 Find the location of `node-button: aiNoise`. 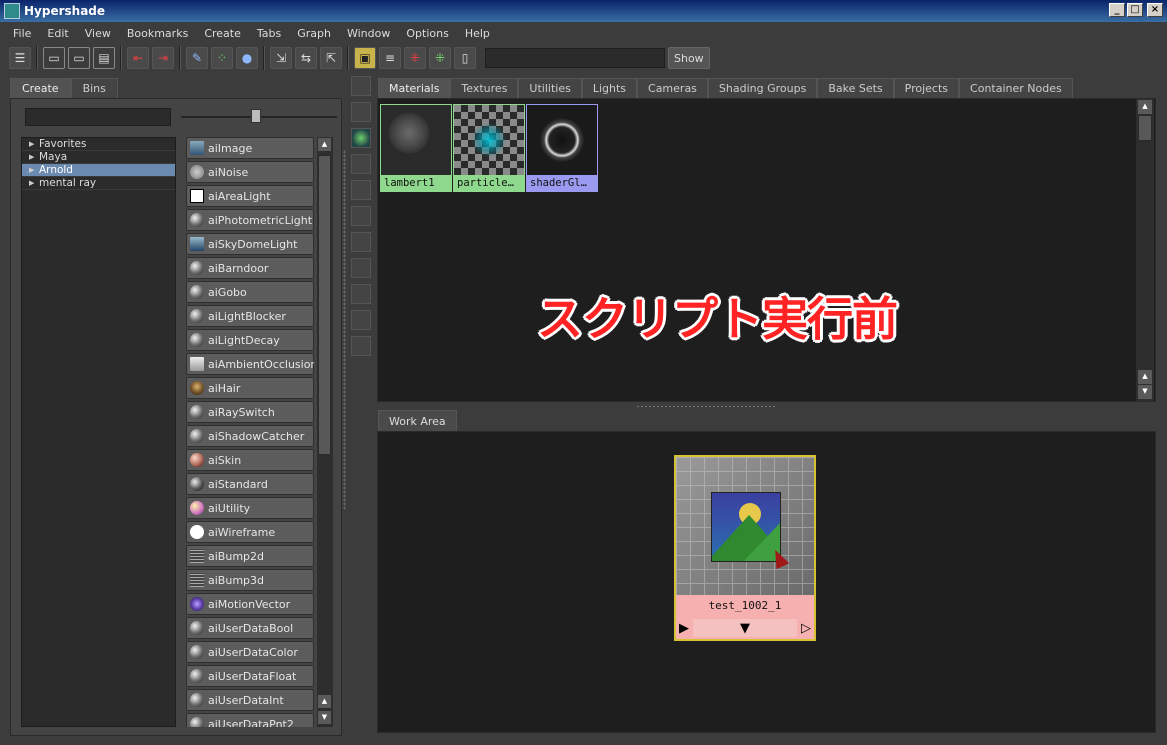

node-button: aiNoise is located at coordinates (250, 172).